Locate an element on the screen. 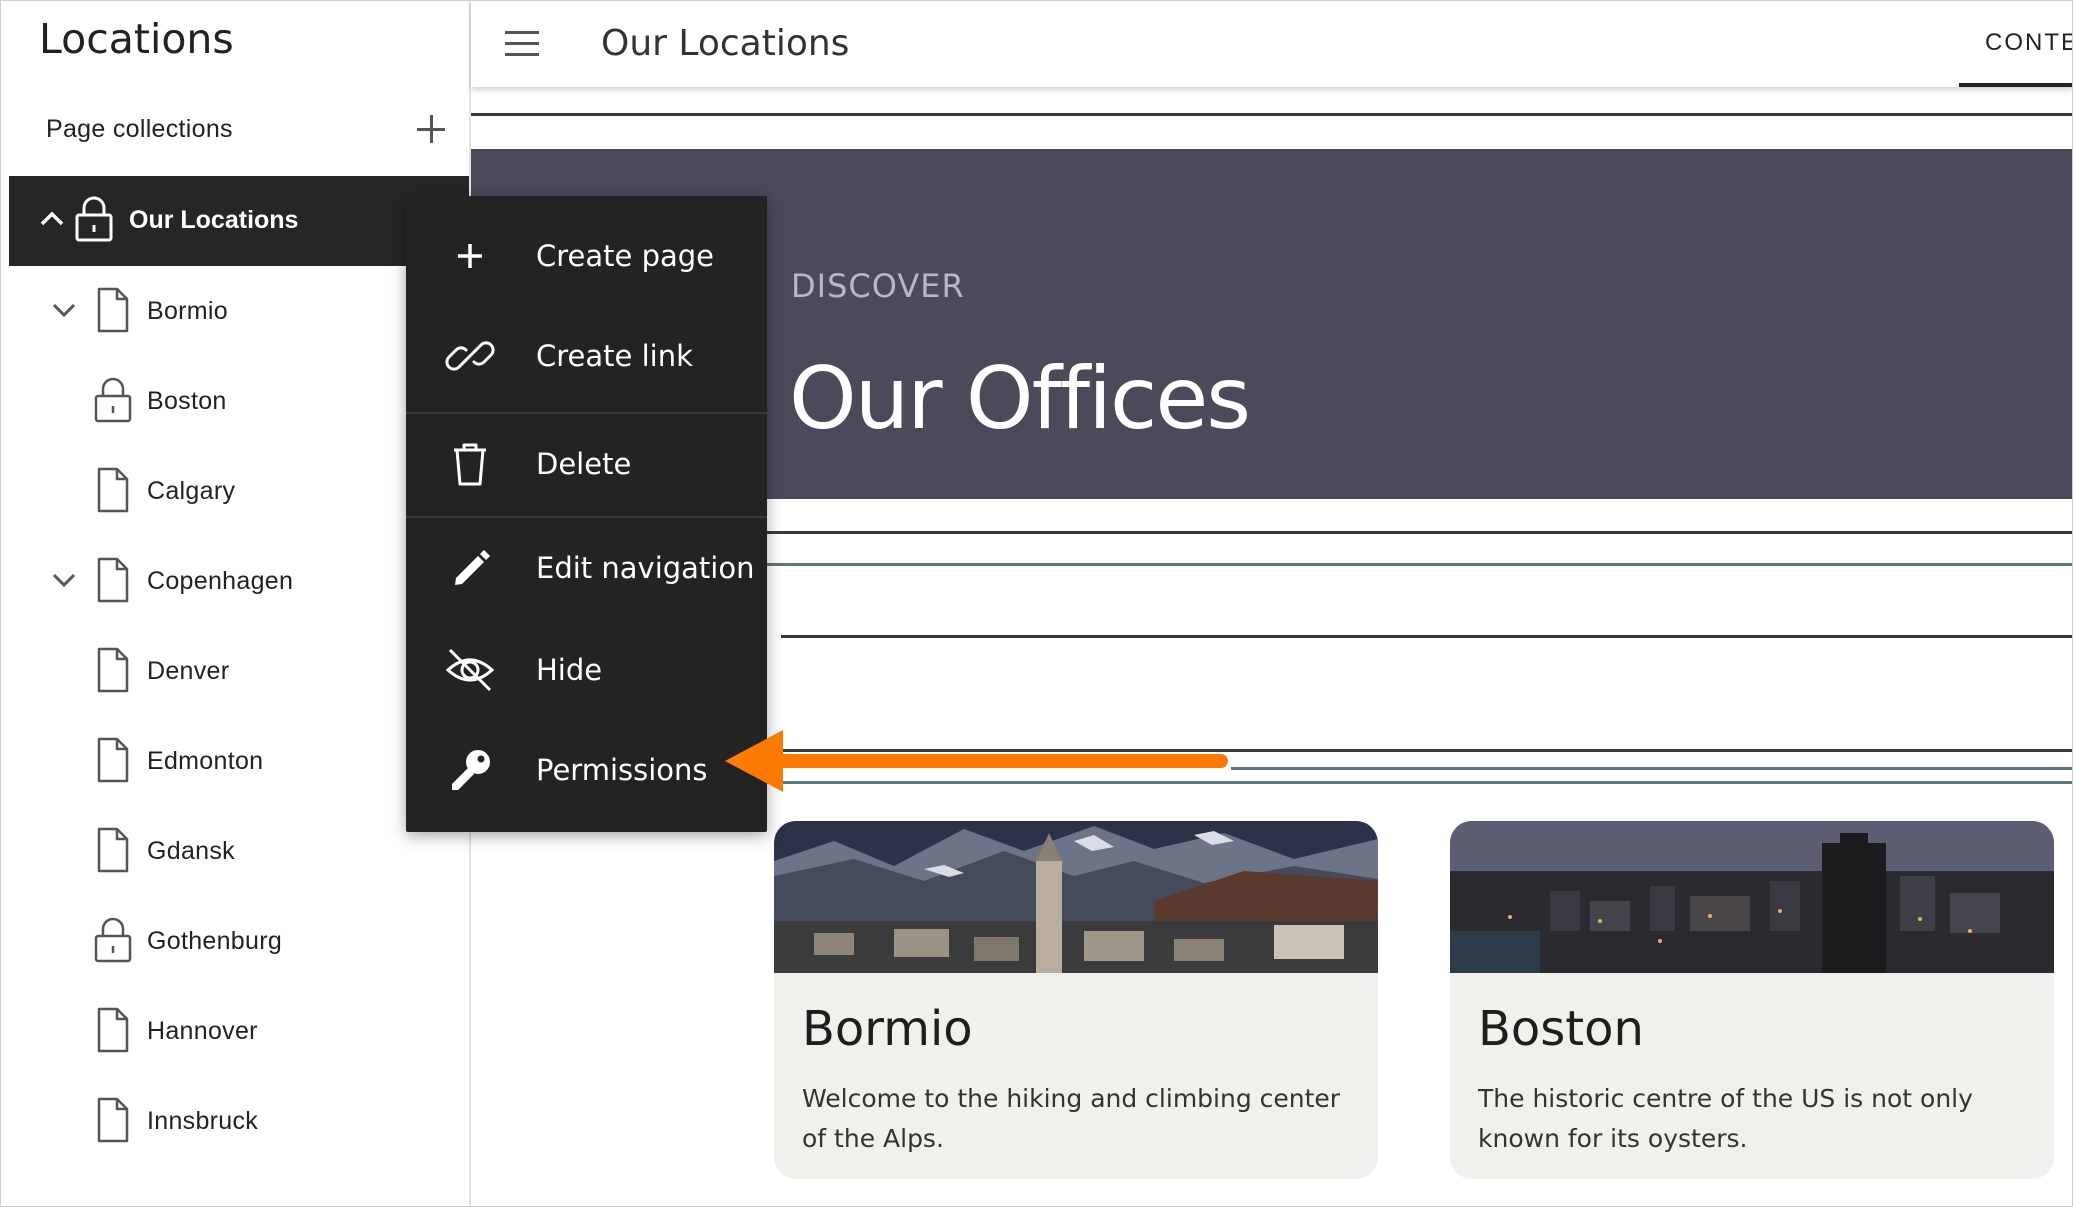 Image resolution: width=2073 pixels, height=1207 pixels. eye-off-icon is located at coordinates (470, 670).